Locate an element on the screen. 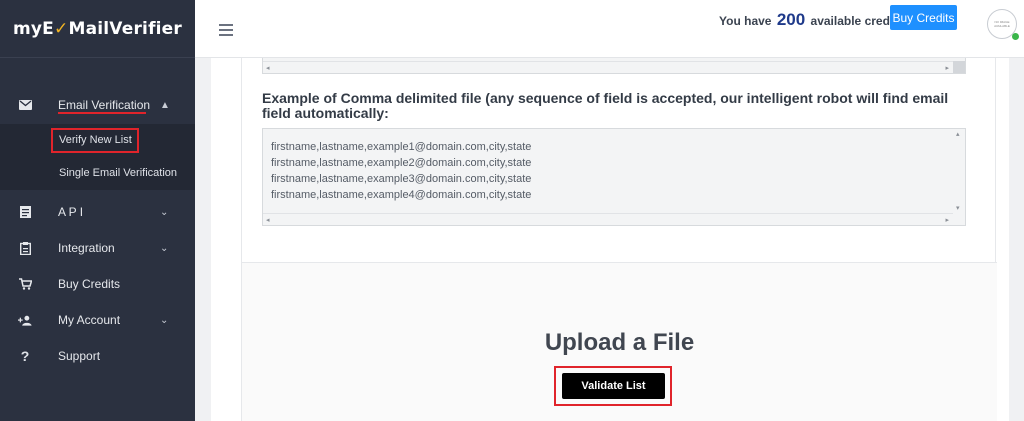 The image size is (1024, 421). hamburger-menu-icon is located at coordinates (226, 31).